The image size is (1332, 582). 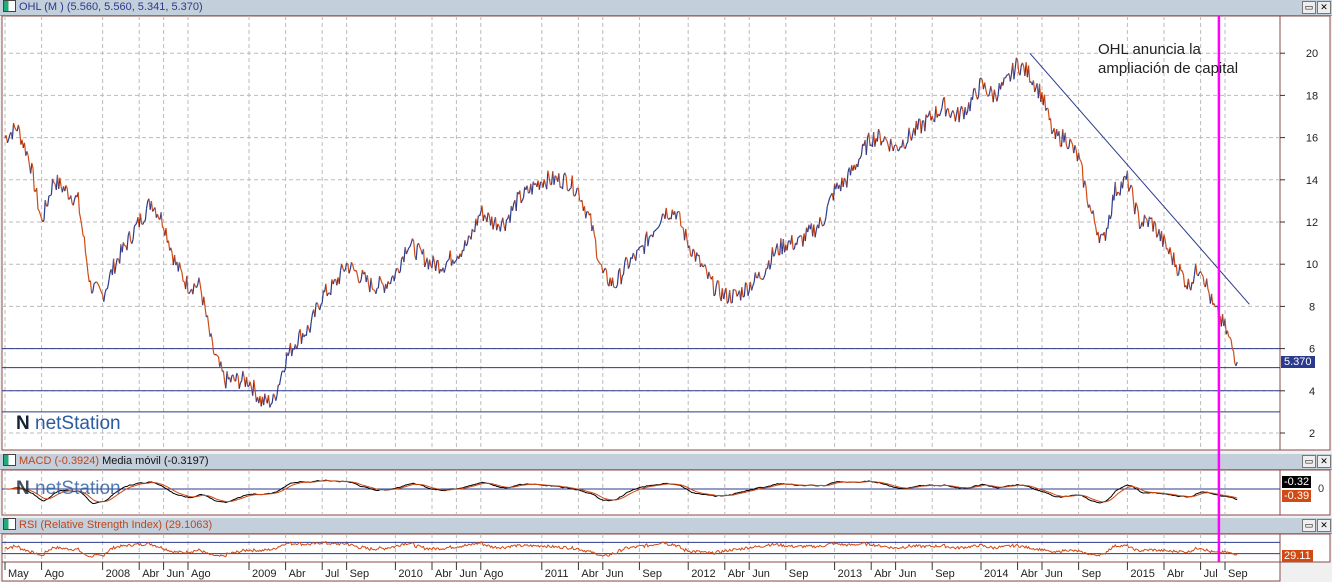 I want to click on annotation-line: OHL anuncia la, so click(x=1149, y=49).